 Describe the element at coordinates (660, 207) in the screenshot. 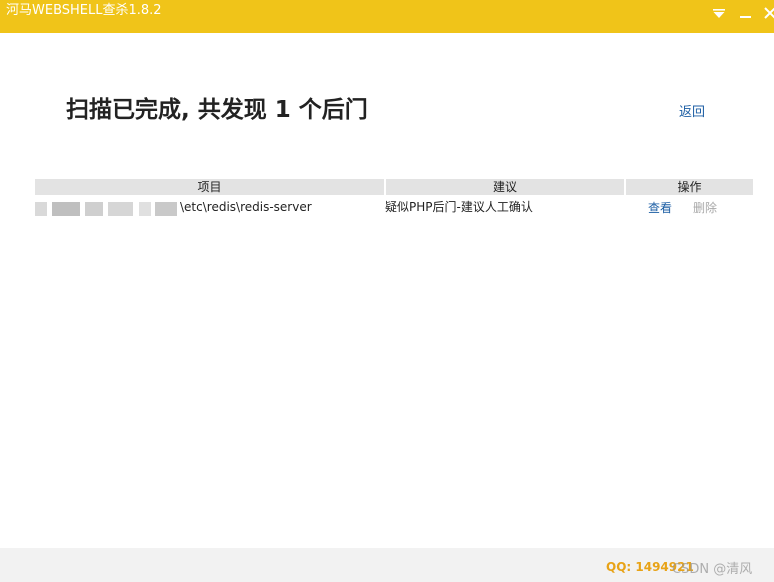

I see `view-button: 查看` at that location.